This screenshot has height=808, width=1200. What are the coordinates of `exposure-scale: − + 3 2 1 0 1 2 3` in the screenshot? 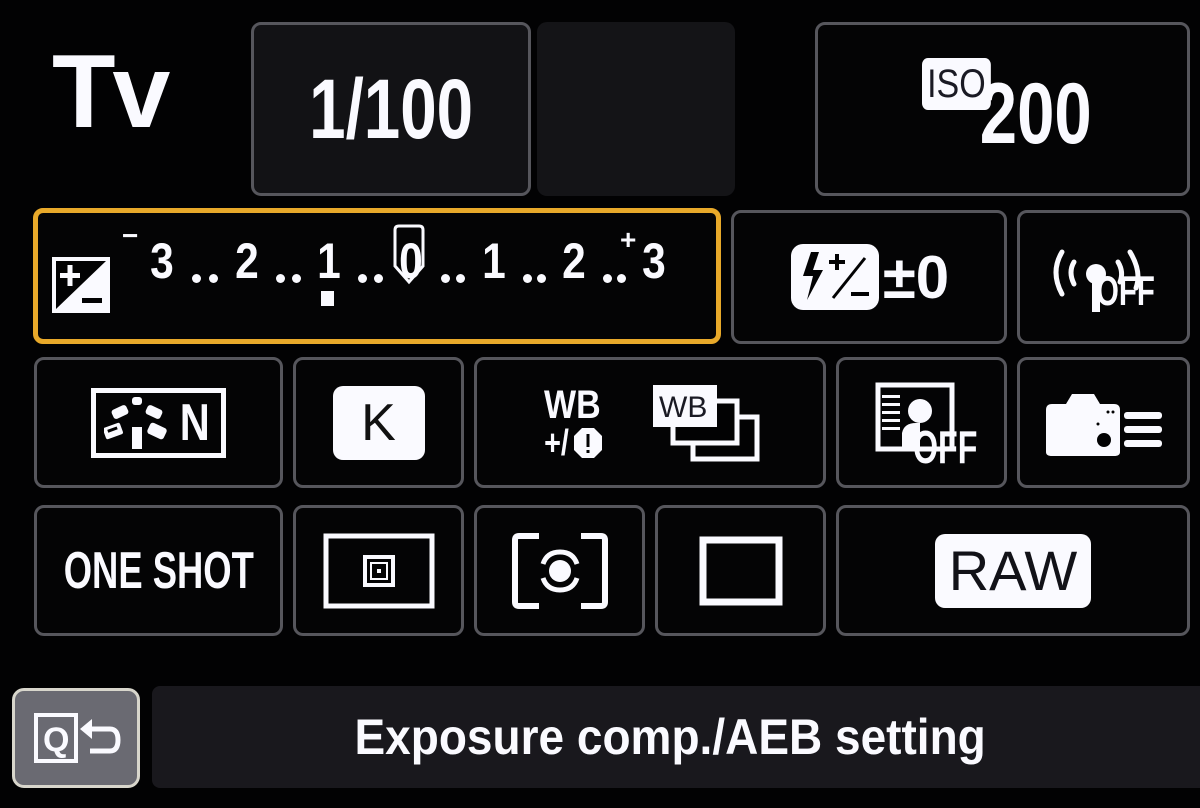 It's located at (400, 271).